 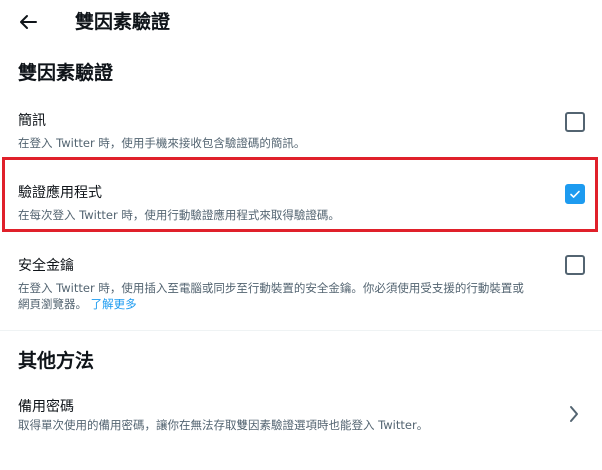 What do you see at coordinates (574, 414) in the screenshot?
I see `chevron-right-icon` at bounding box center [574, 414].